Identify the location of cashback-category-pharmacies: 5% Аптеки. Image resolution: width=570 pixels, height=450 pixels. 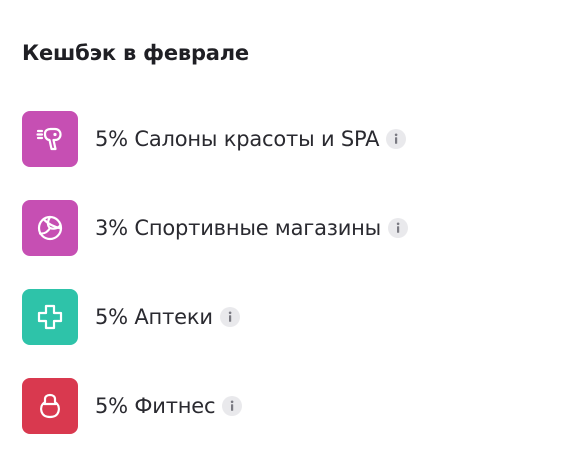
(131, 317).